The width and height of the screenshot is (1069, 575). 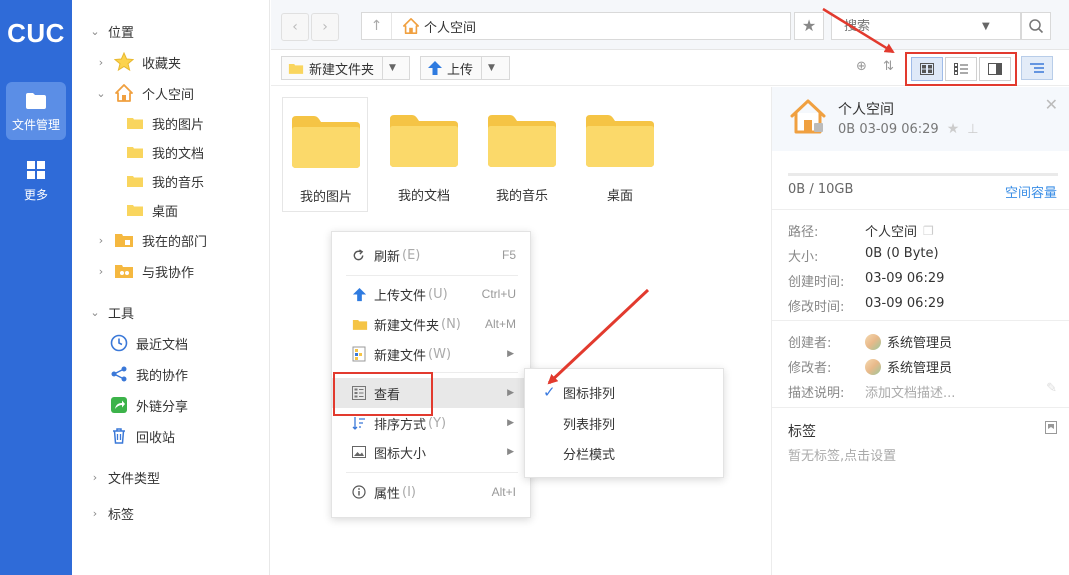 What do you see at coordinates (144, 93) in the screenshot?
I see `tree-personal: ⌄ 个人空间` at bounding box center [144, 93].